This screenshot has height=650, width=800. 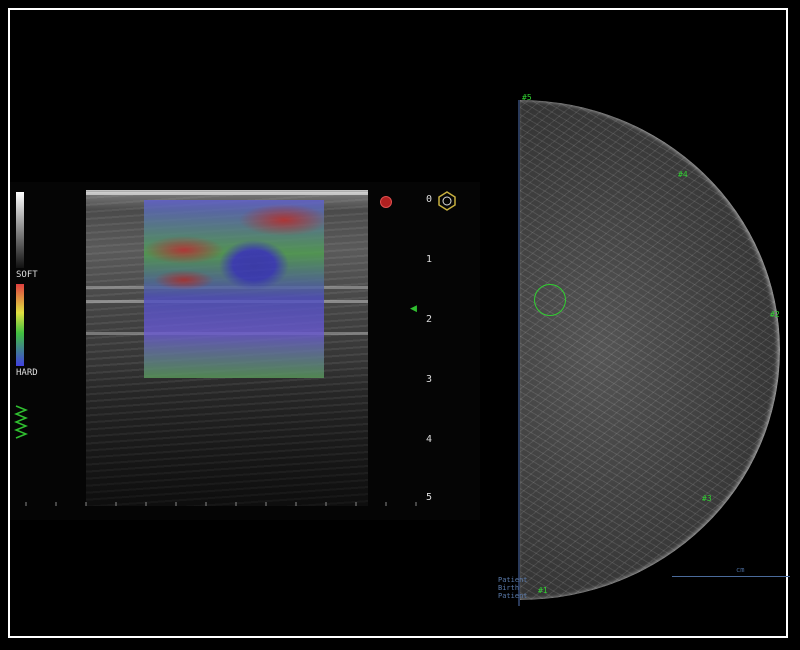 I want to click on elastography-overlay, so click(x=234, y=289).